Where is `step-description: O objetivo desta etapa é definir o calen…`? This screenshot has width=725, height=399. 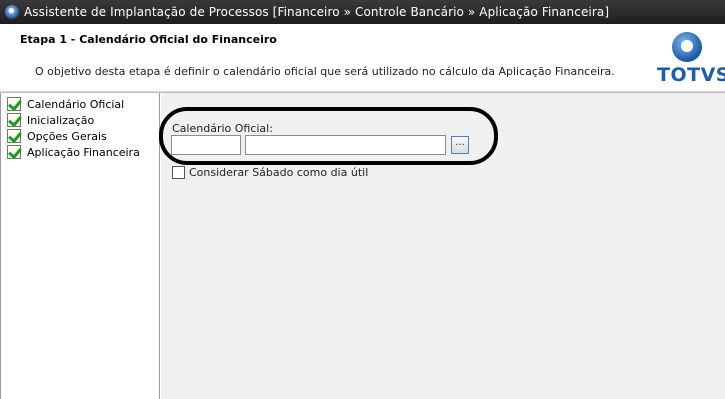 step-description: O objetivo desta etapa é definir o calen… is located at coordinates (325, 71).